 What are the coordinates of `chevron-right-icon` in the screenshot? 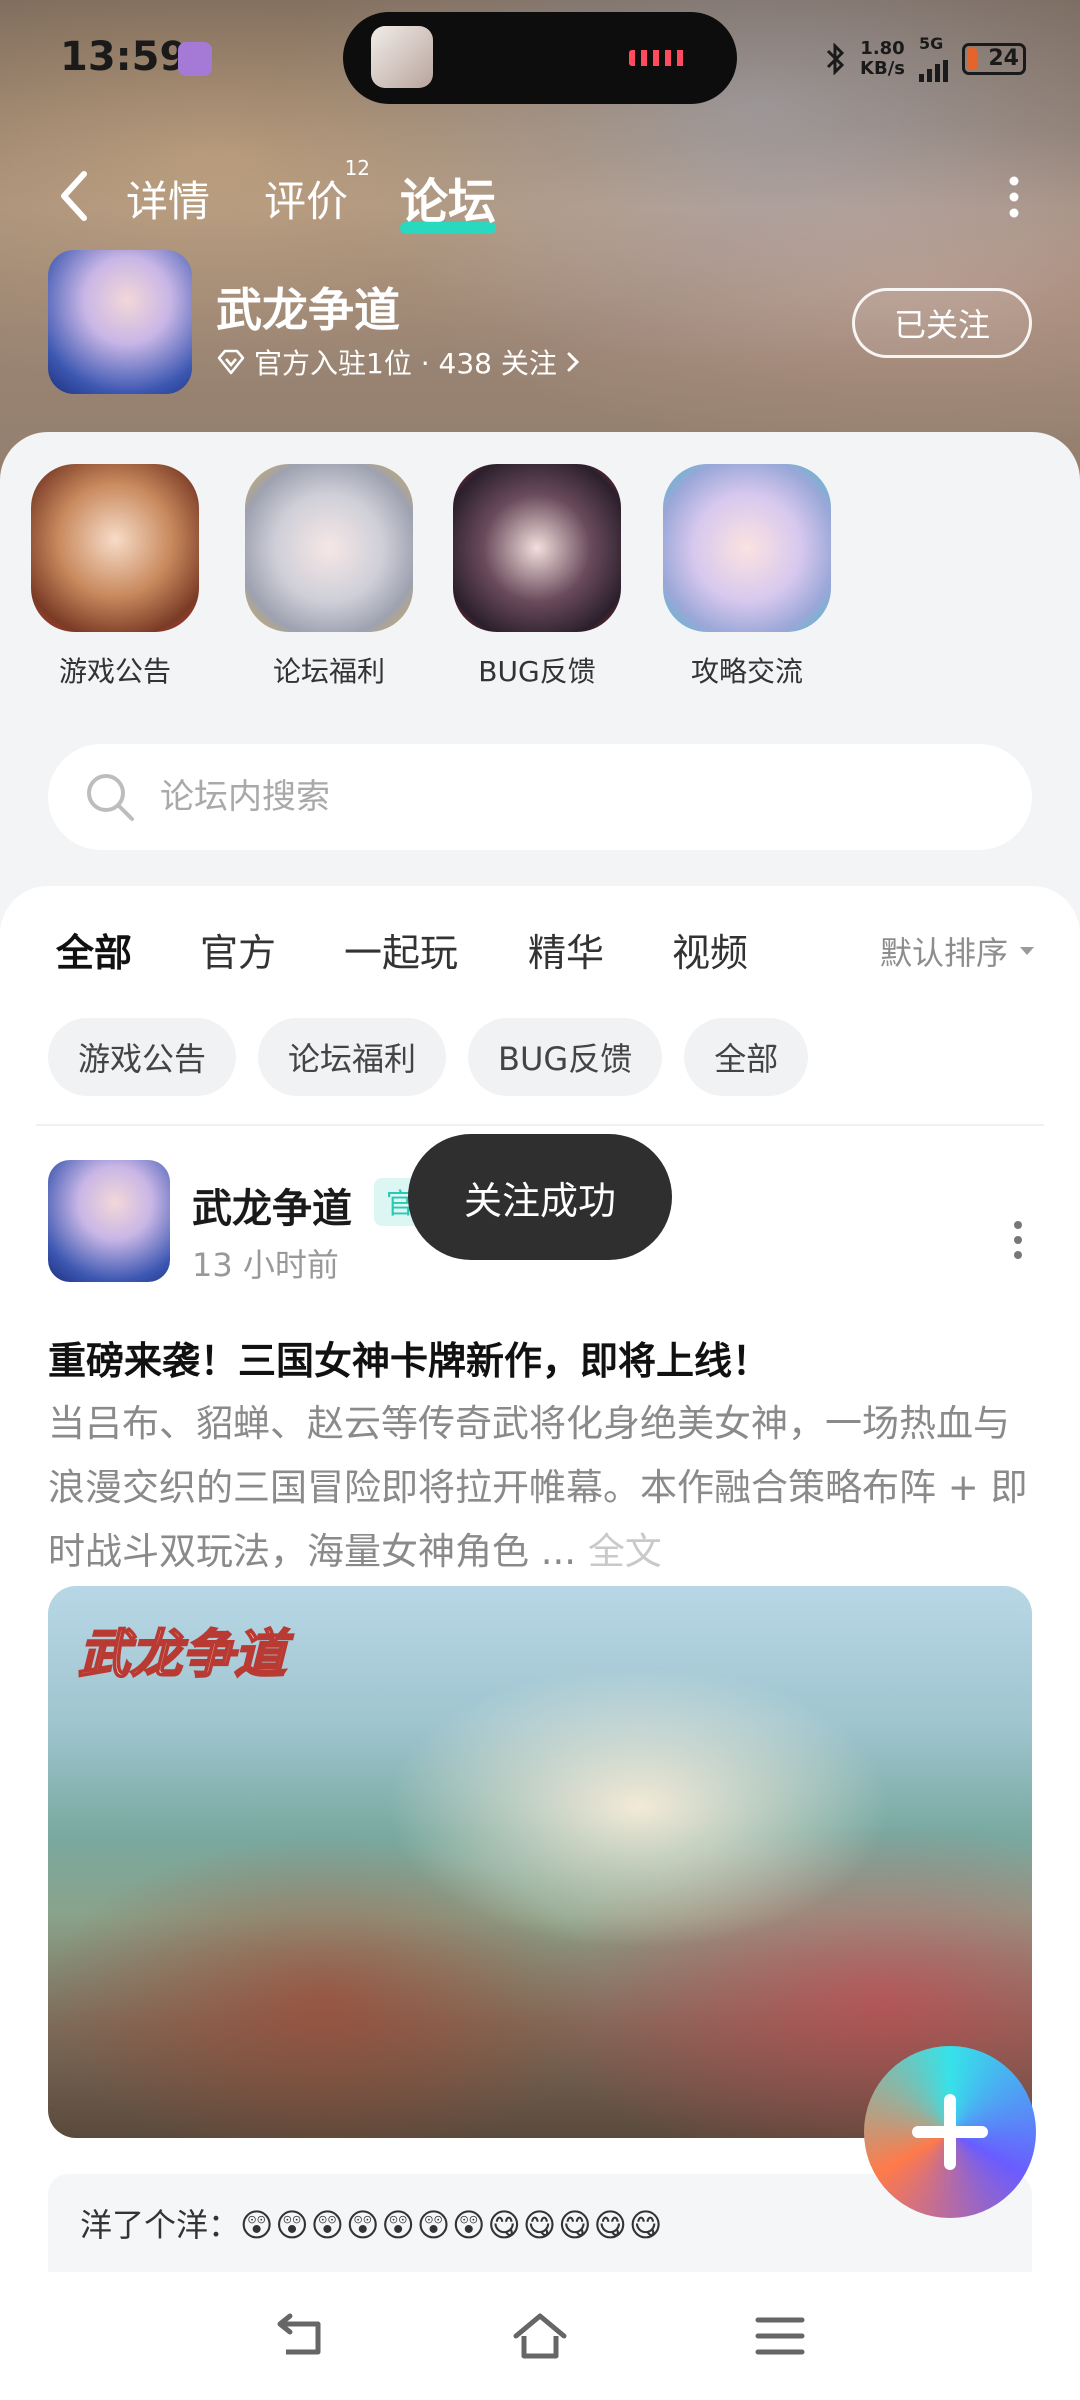 It's located at (573, 362).